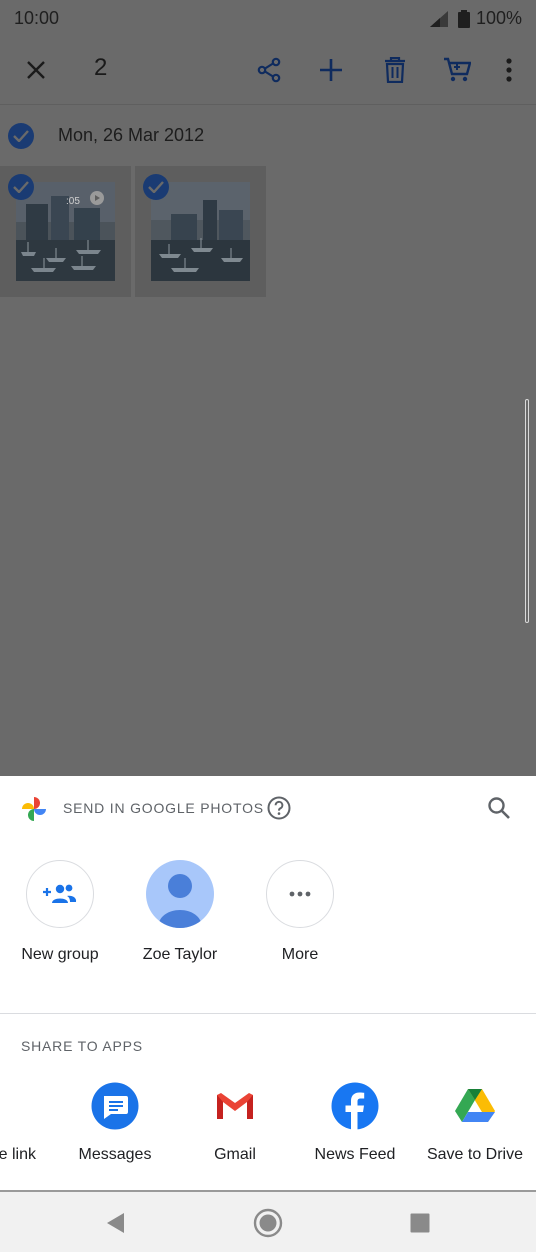  What do you see at coordinates (331, 70) in the screenshot?
I see `add-icon` at bounding box center [331, 70].